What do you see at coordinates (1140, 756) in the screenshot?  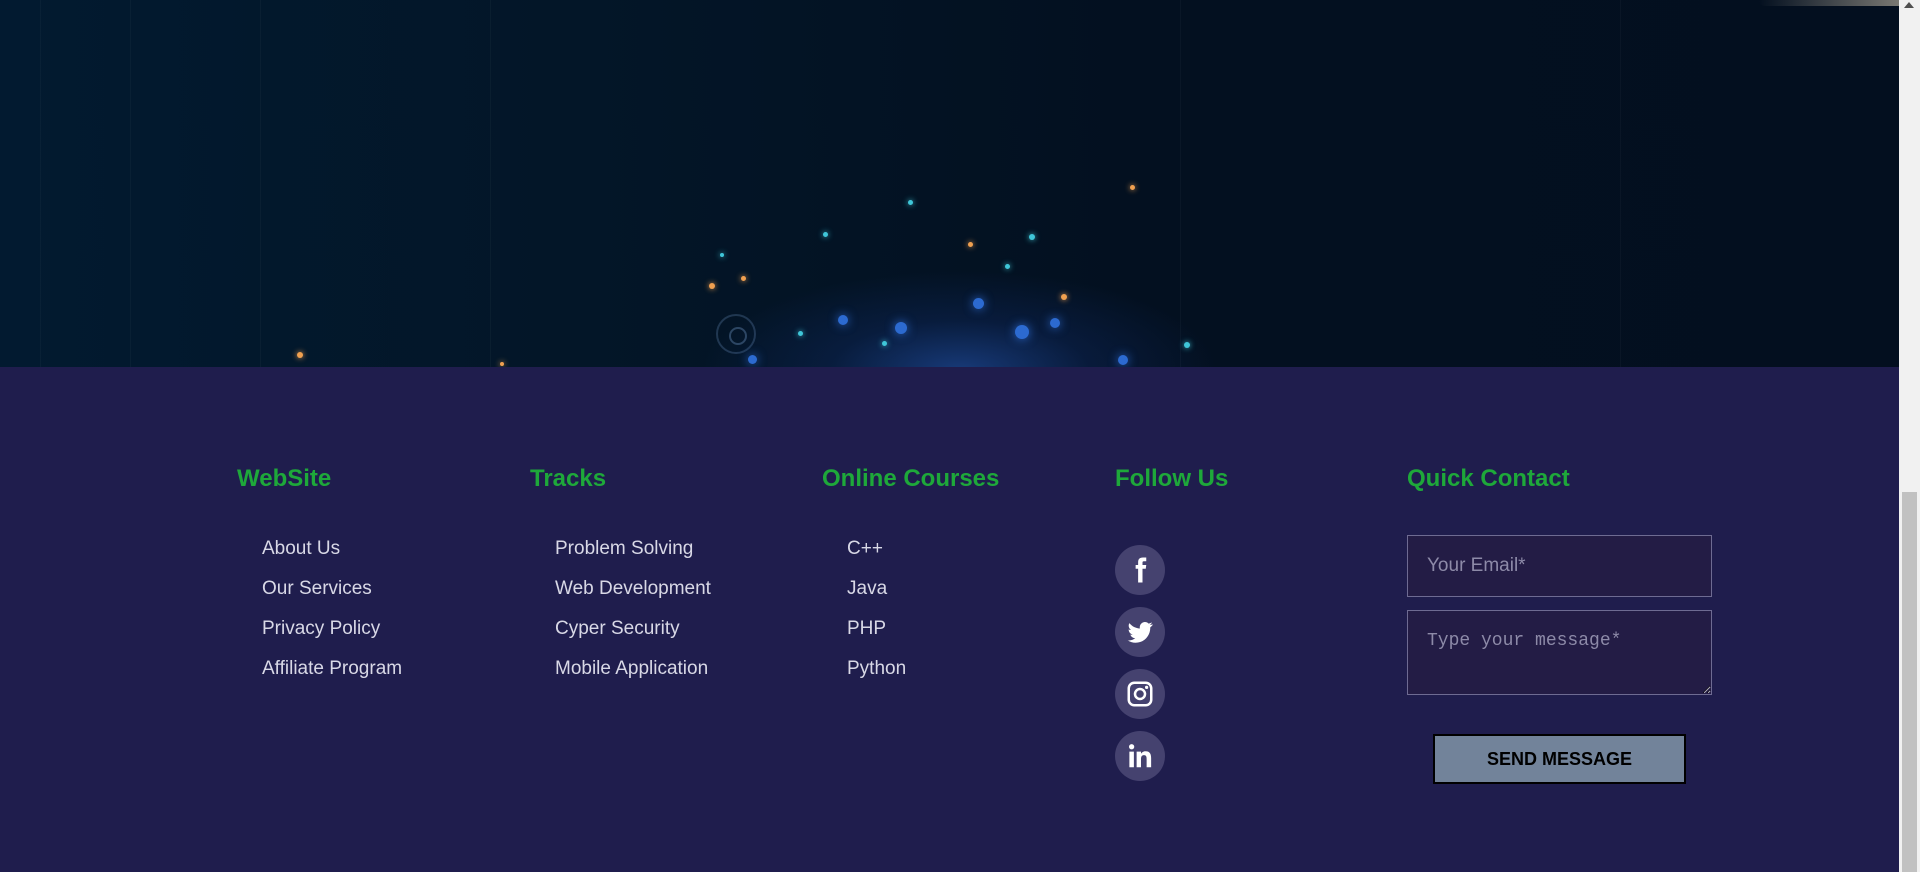 I see `linkedin-icon` at bounding box center [1140, 756].